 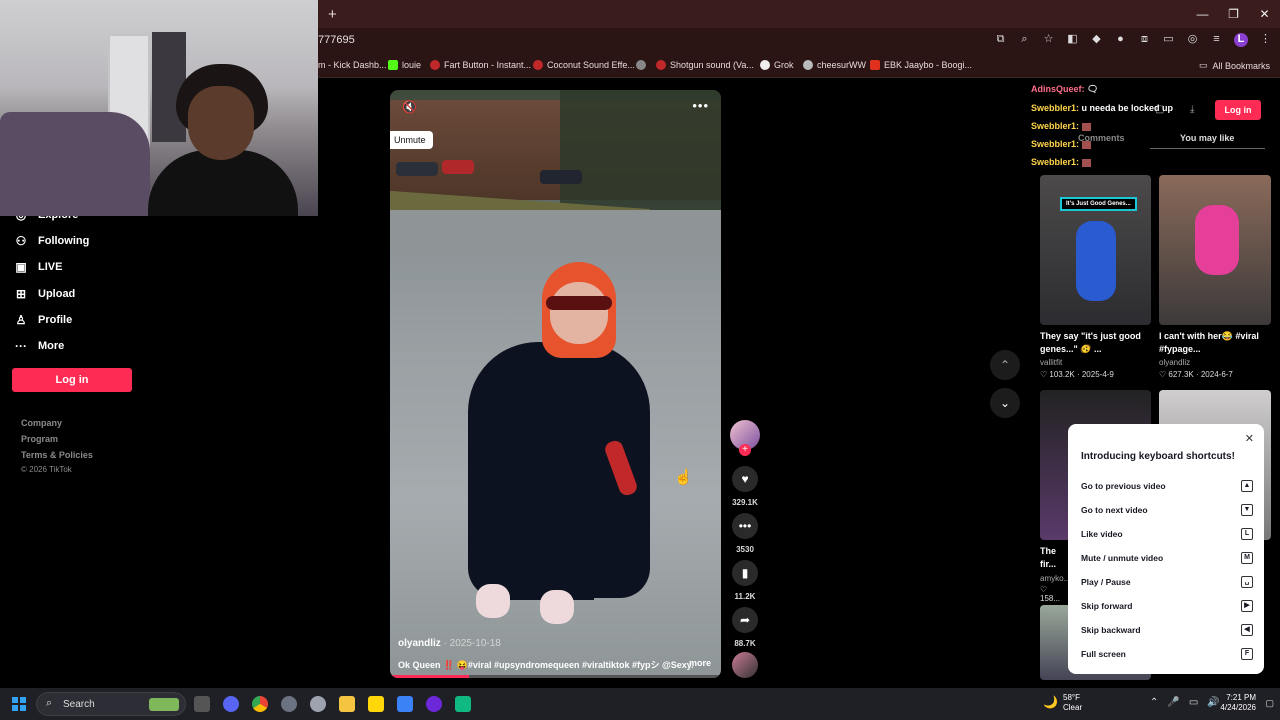 What do you see at coordinates (765, 65) in the screenshot?
I see `grok-icon` at bounding box center [765, 65].